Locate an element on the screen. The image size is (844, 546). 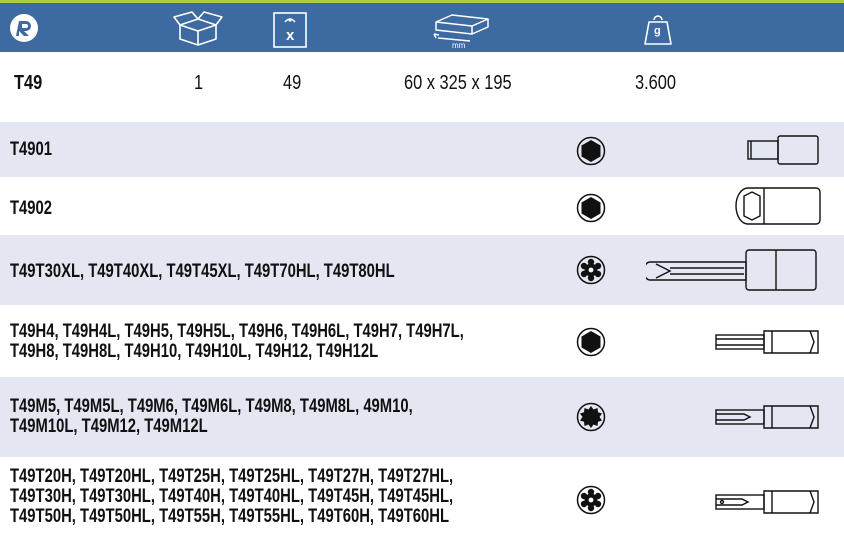
dimensions-unit: mm is located at coordinates (459, 45).